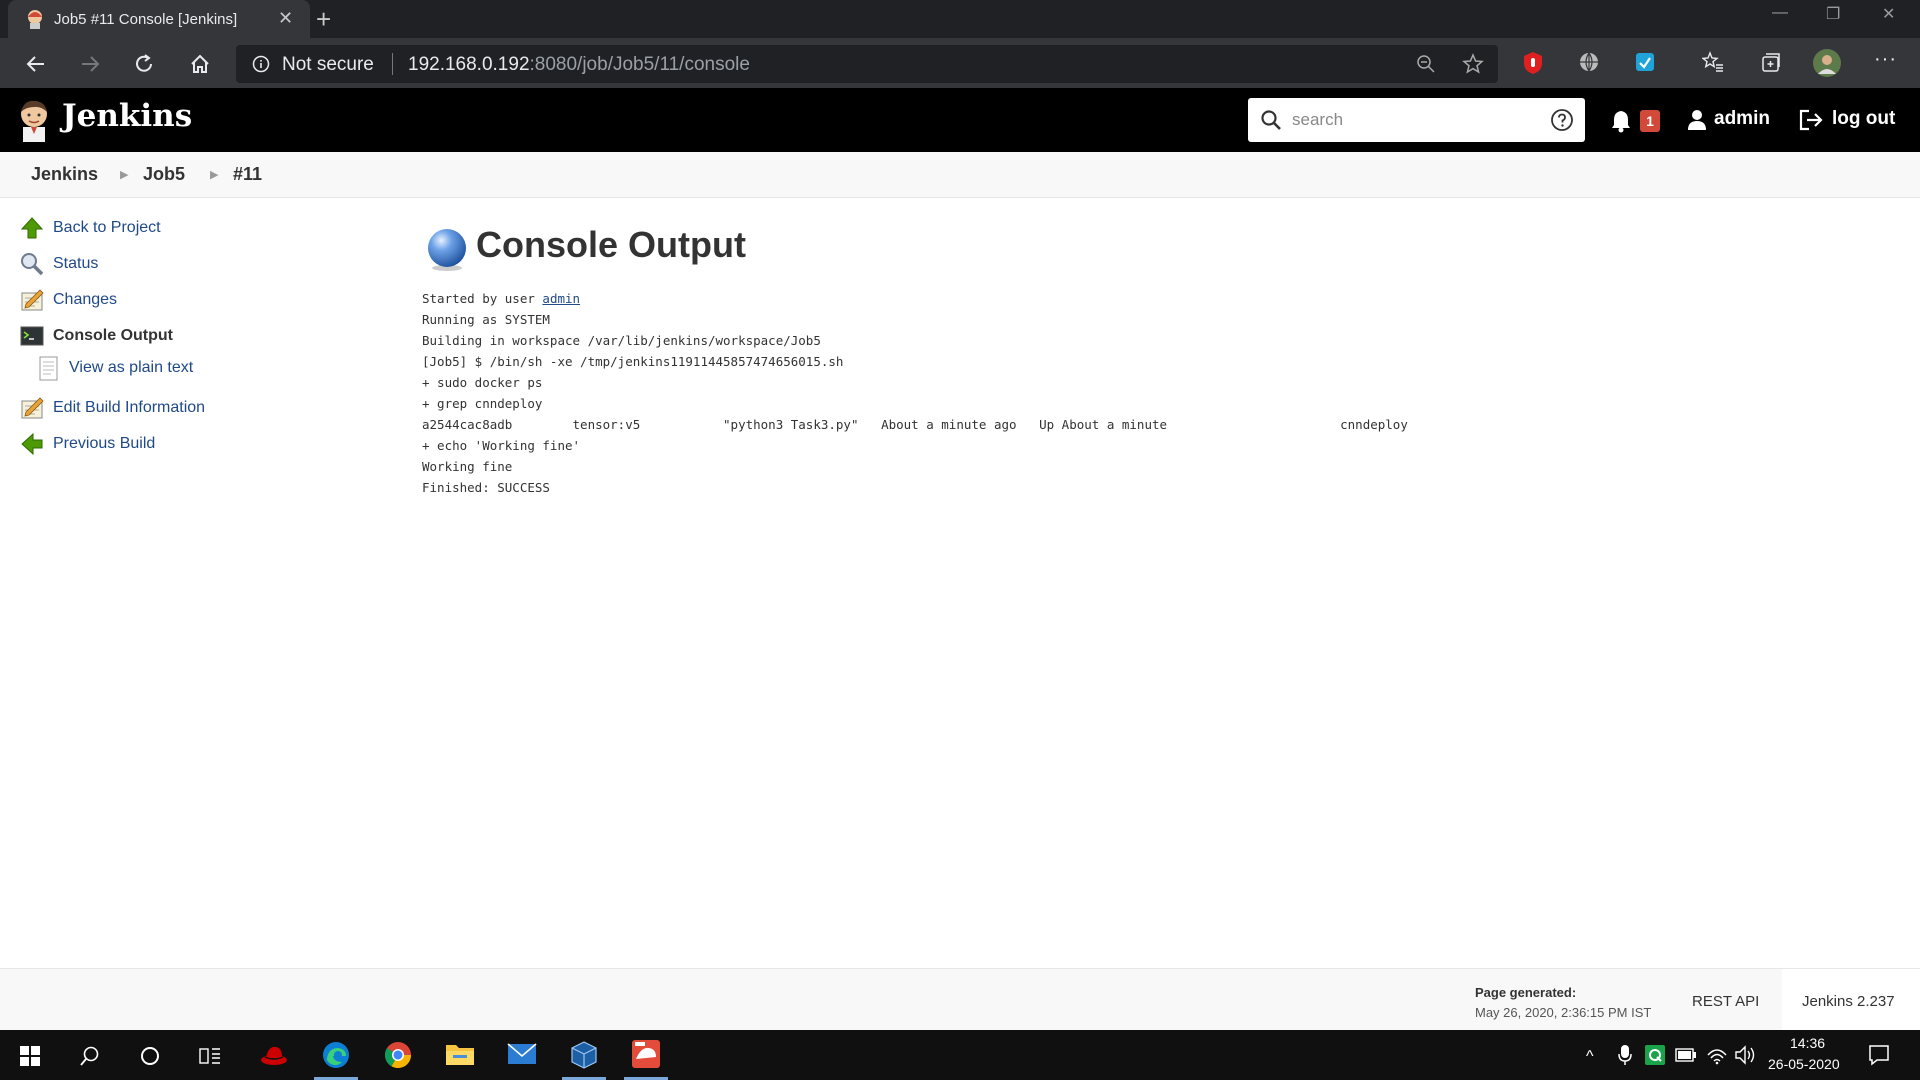 Image resolution: width=1920 pixels, height=1080 pixels. What do you see at coordinates (164, 174) in the screenshot?
I see `breadcrumb-job5: Job5` at bounding box center [164, 174].